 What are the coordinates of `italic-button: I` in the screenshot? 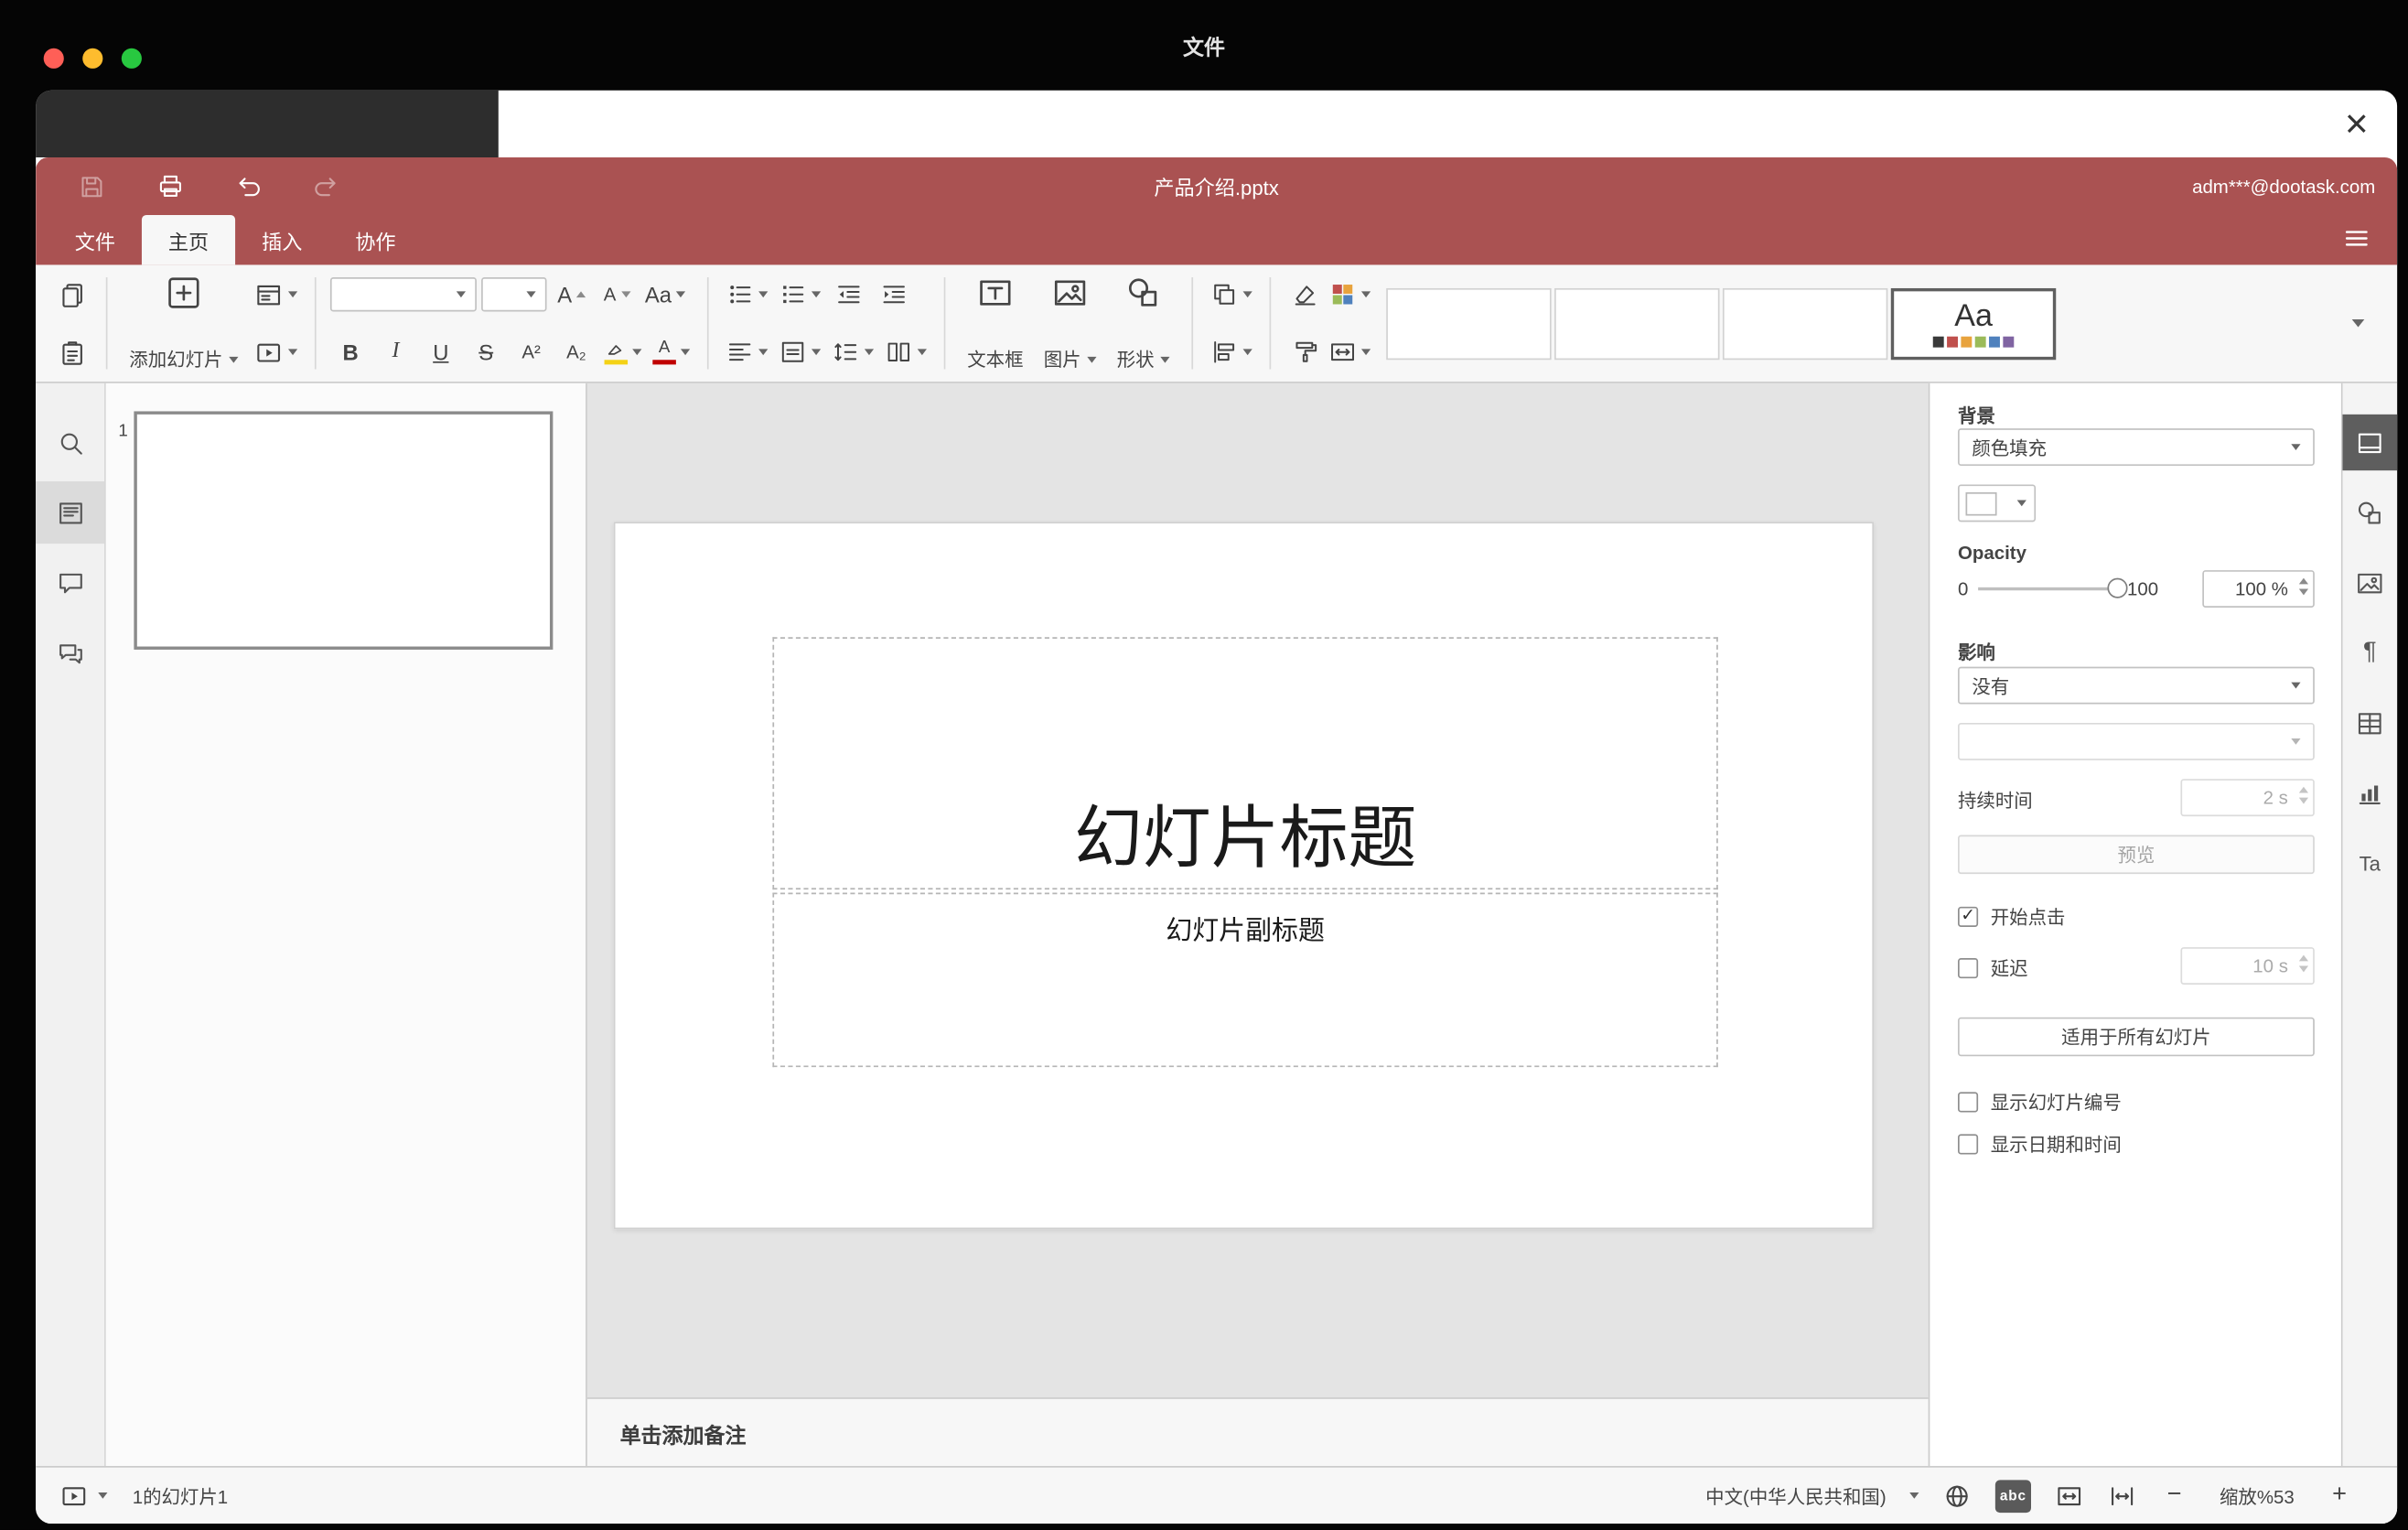 It's located at (395, 352).